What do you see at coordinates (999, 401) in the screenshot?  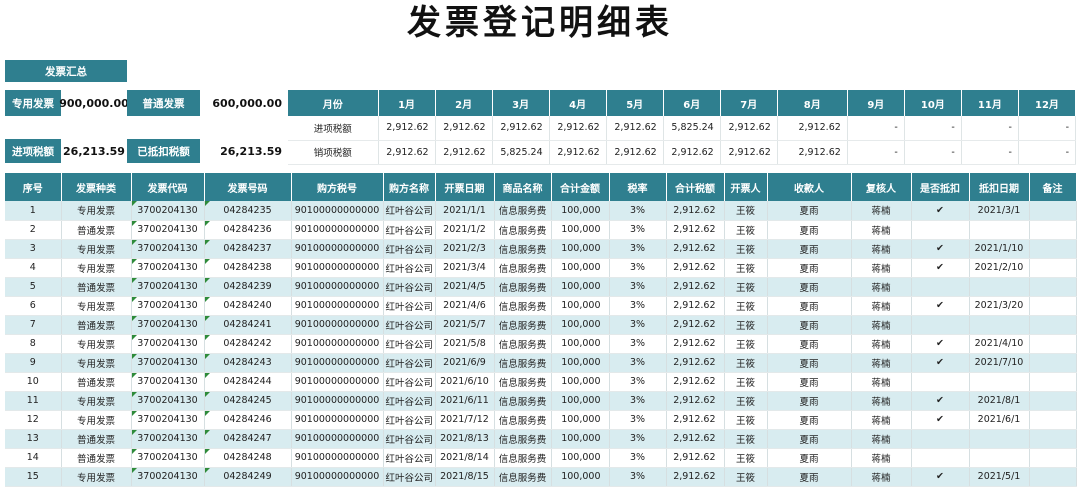 I see `table-cell: 2021/8/1` at bounding box center [999, 401].